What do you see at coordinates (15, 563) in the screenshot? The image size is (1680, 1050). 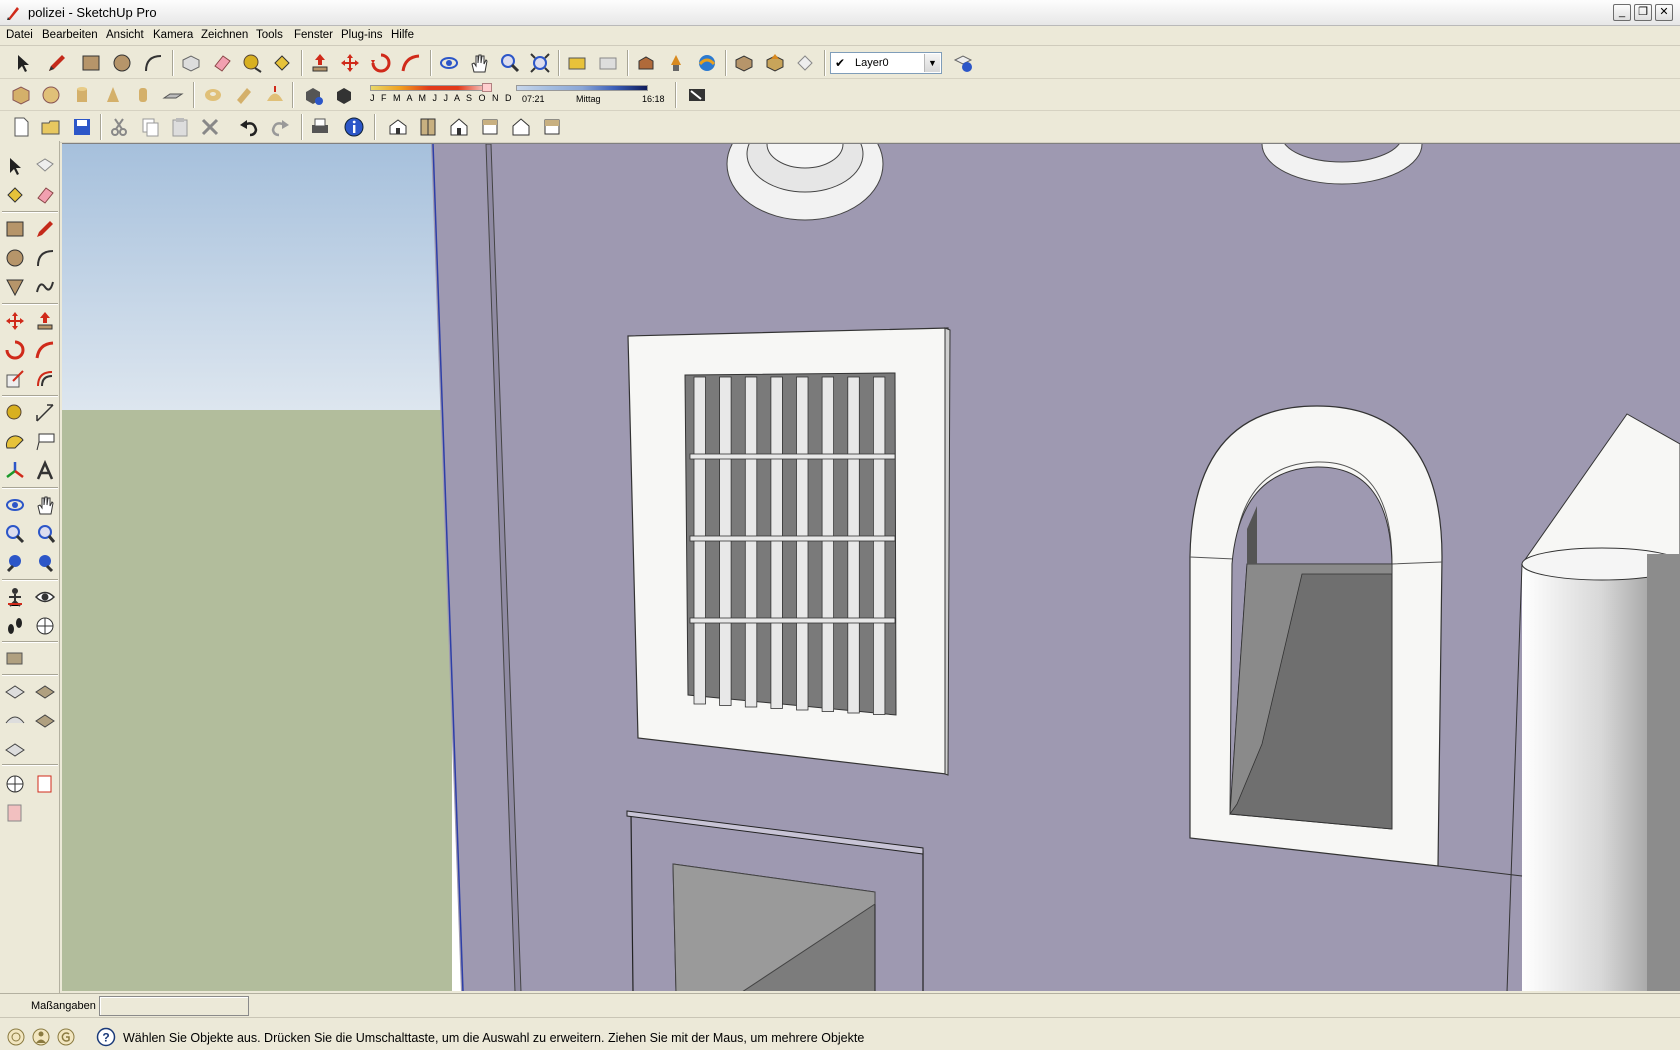 I see `left-previous-view-button` at bounding box center [15, 563].